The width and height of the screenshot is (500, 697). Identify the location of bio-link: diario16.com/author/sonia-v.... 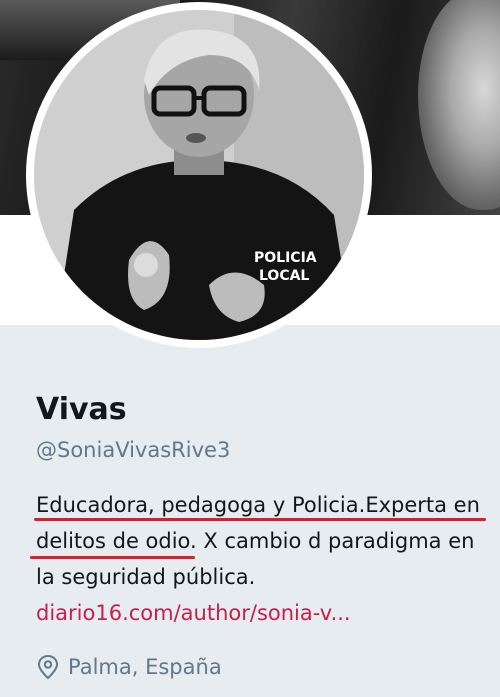
(193, 613).